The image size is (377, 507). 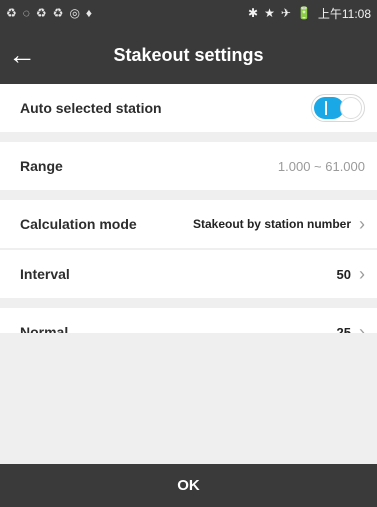 I want to click on toggle-on-mark, so click(x=326, y=108).